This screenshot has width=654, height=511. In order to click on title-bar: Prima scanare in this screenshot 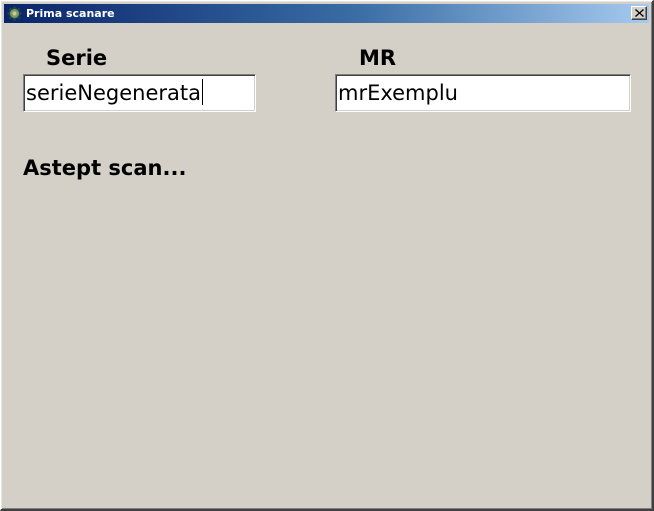, I will do `click(326, 13)`.